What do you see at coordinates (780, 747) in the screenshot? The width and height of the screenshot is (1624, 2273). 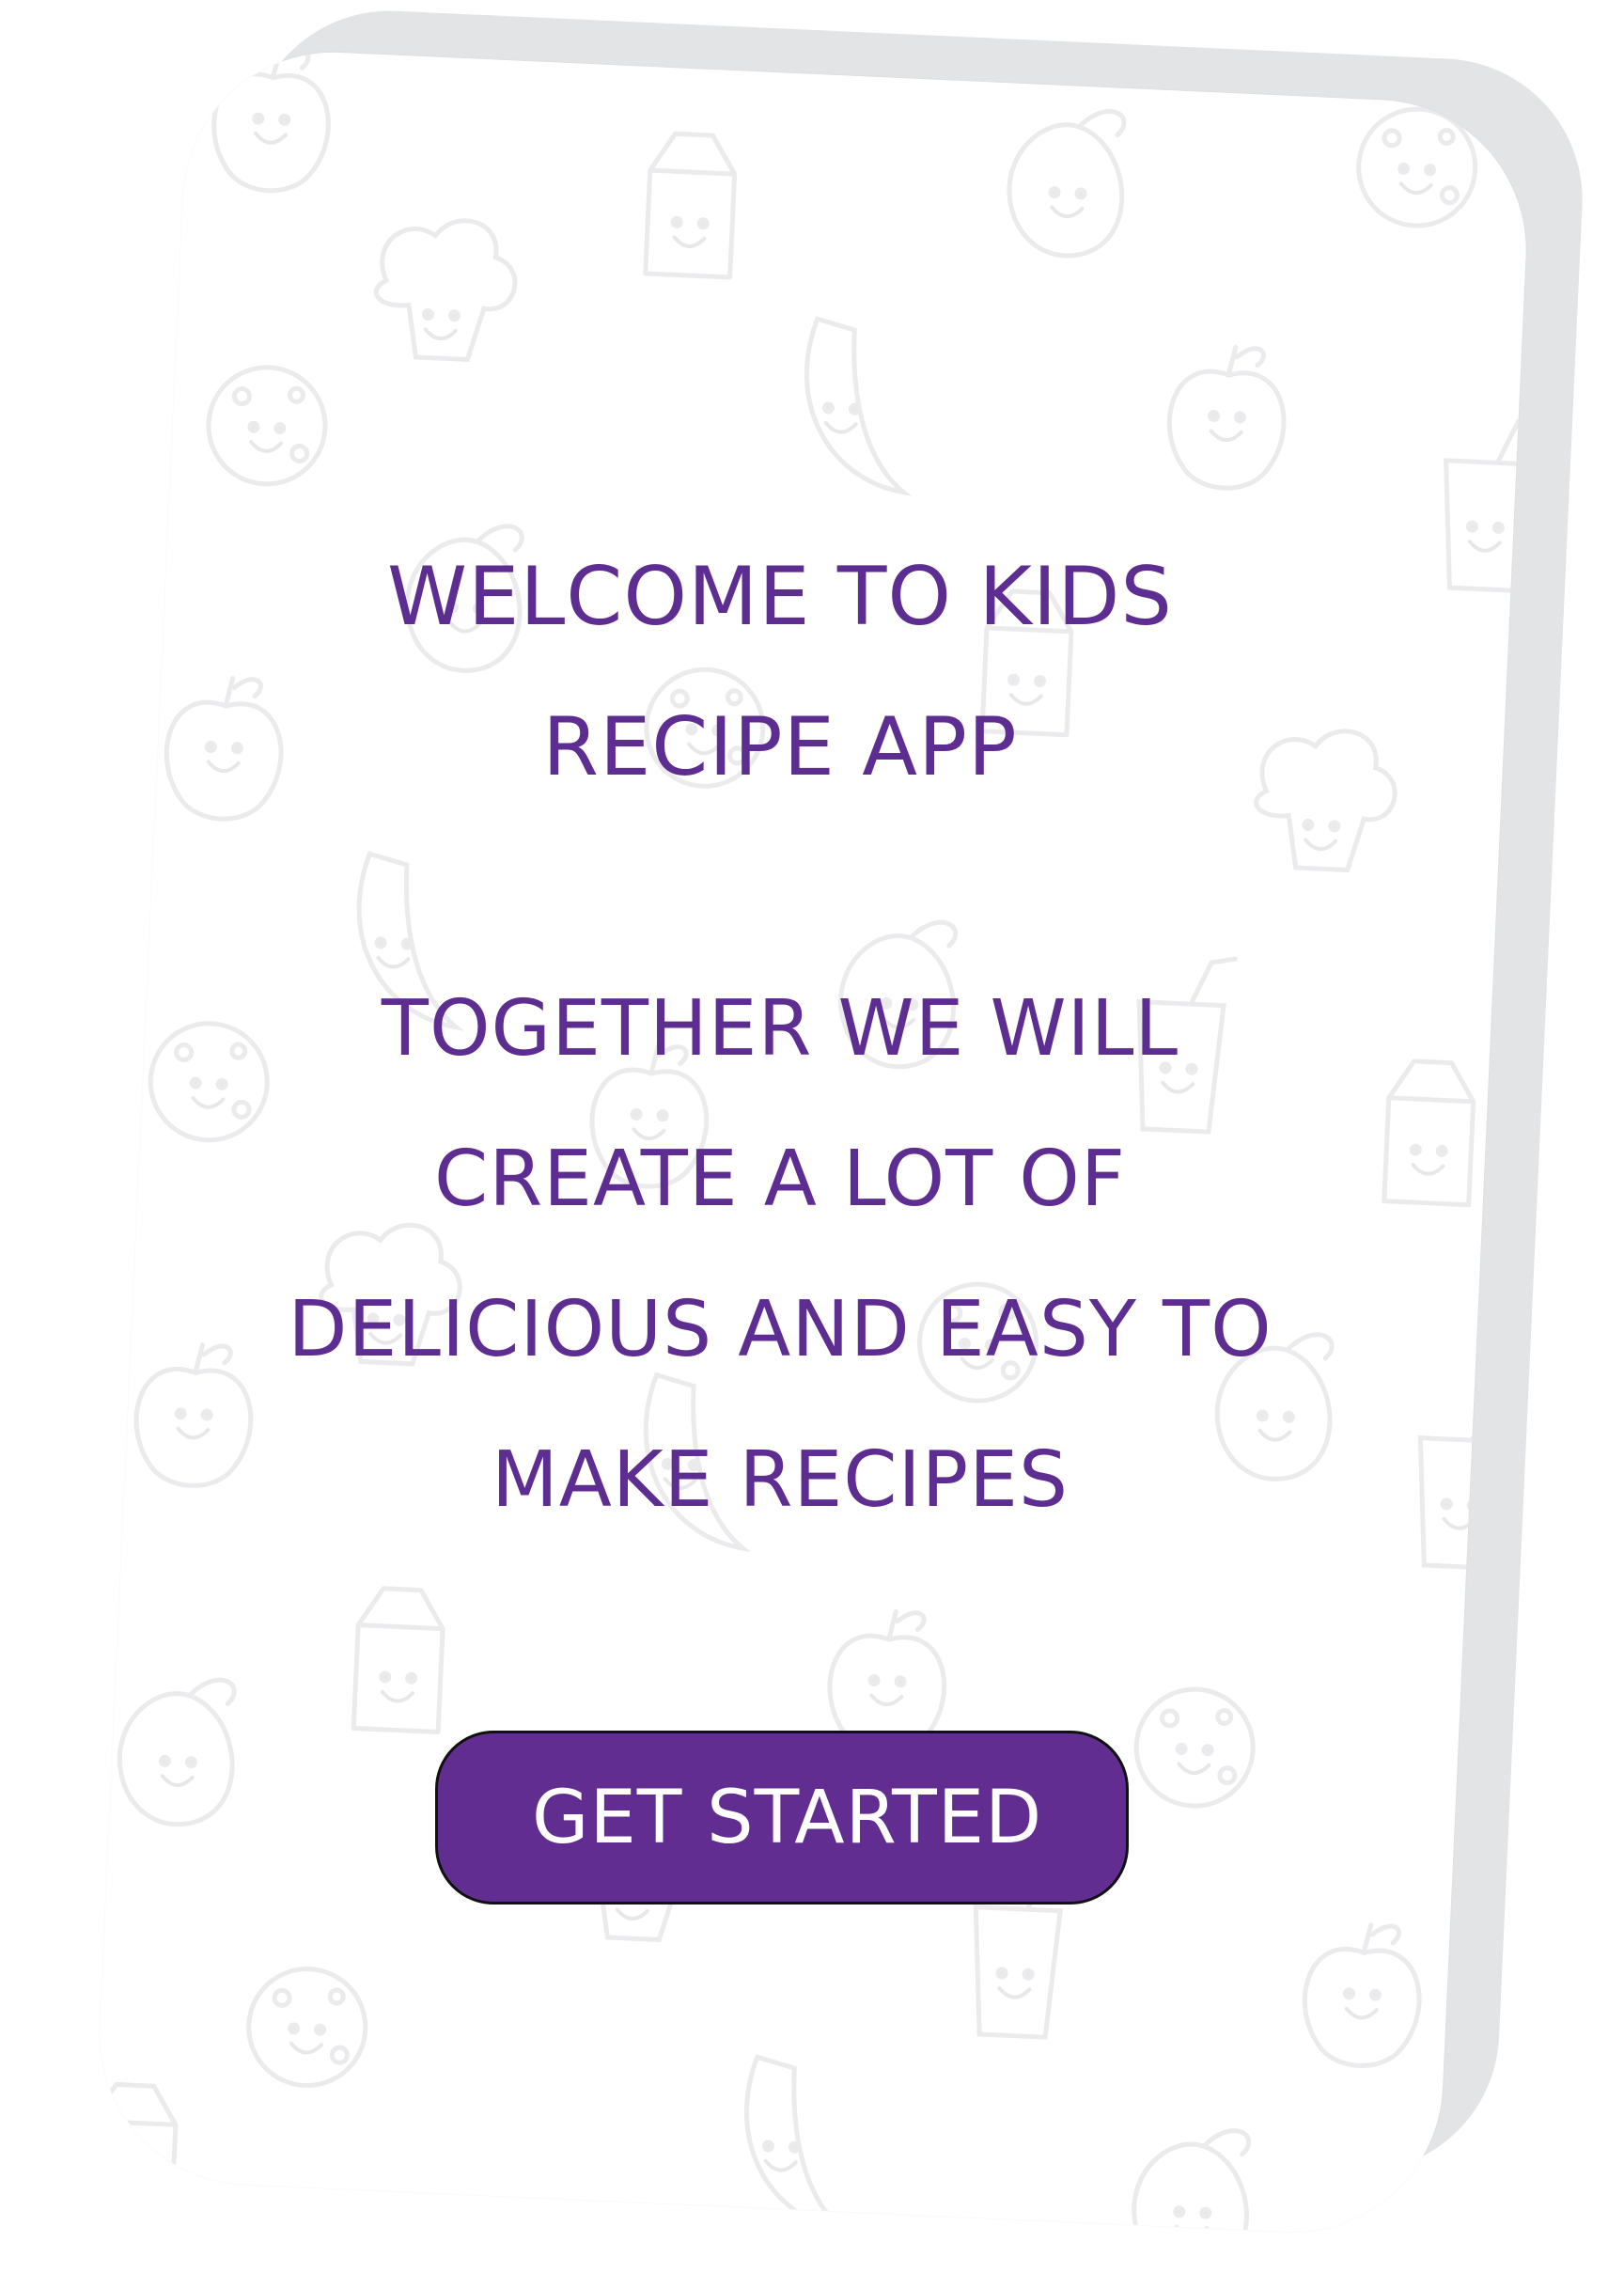 I see `welcome-title-line-2: RECIPE app` at bounding box center [780, 747].